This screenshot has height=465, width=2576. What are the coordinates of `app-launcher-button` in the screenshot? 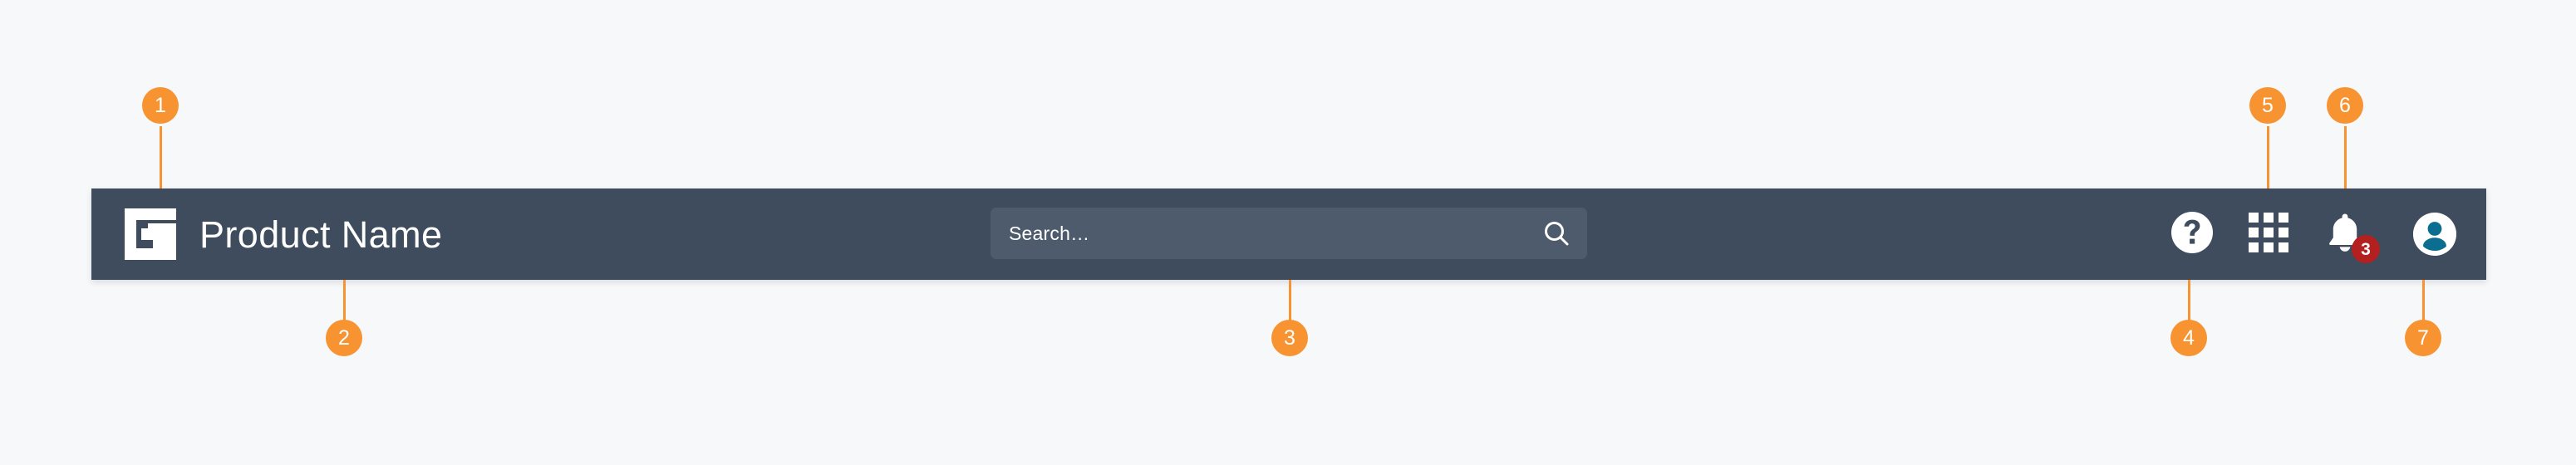 It's located at (2268, 234).